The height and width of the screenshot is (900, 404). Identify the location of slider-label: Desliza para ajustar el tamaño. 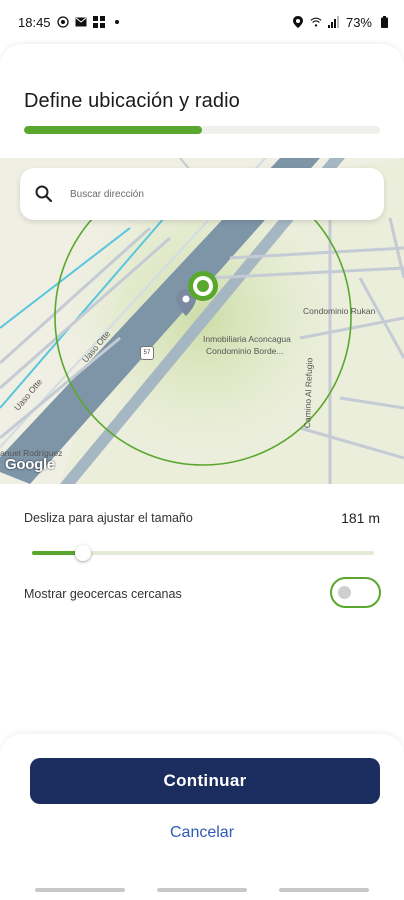
(108, 518).